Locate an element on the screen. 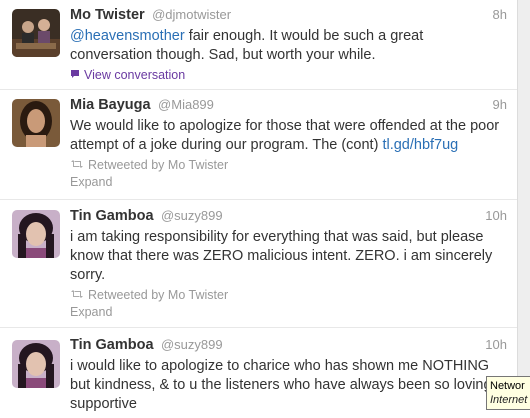  tweet-timestamp: 9h is located at coordinates (500, 104).